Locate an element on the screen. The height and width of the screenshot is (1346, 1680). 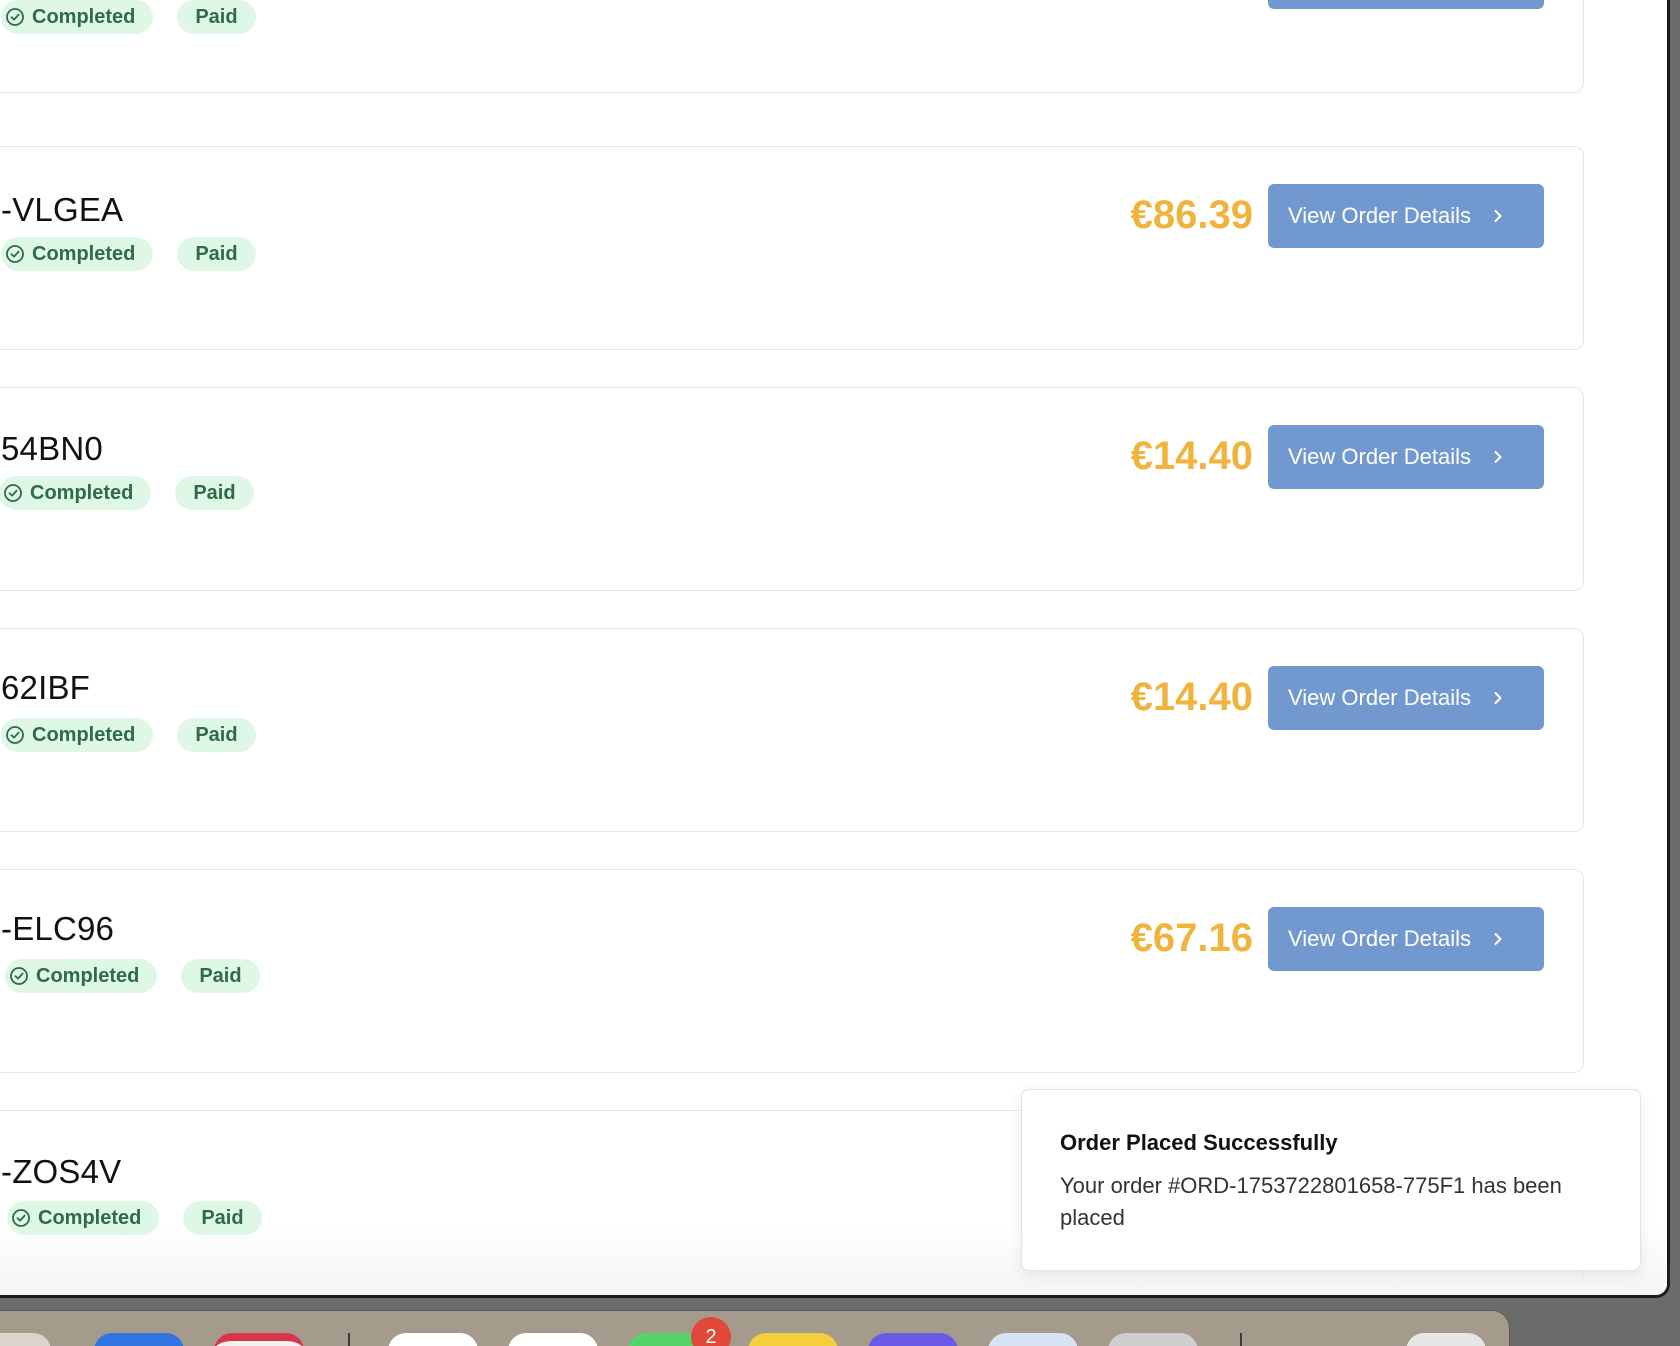
messages-badge: 2 is located at coordinates (711, 1331).